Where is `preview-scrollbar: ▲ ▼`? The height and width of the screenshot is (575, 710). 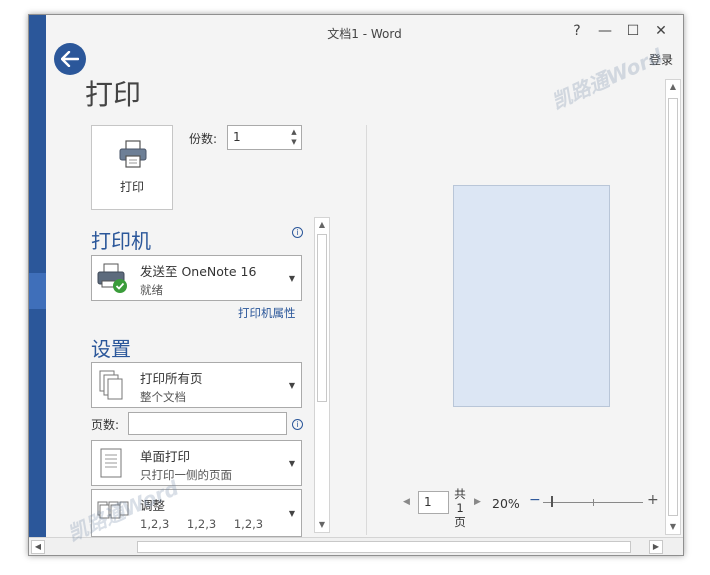 preview-scrollbar: ▲ ▼ is located at coordinates (673, 307).